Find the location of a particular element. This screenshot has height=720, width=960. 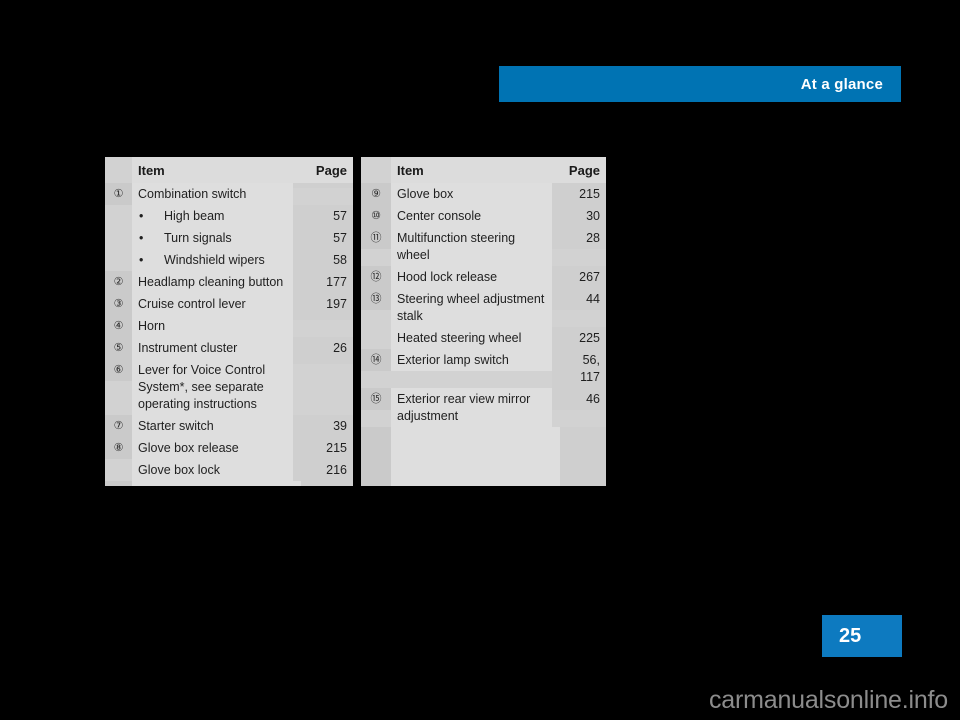

row-item-label: Exterior rear view mirror adjustment is located at coordinates (471, 407).